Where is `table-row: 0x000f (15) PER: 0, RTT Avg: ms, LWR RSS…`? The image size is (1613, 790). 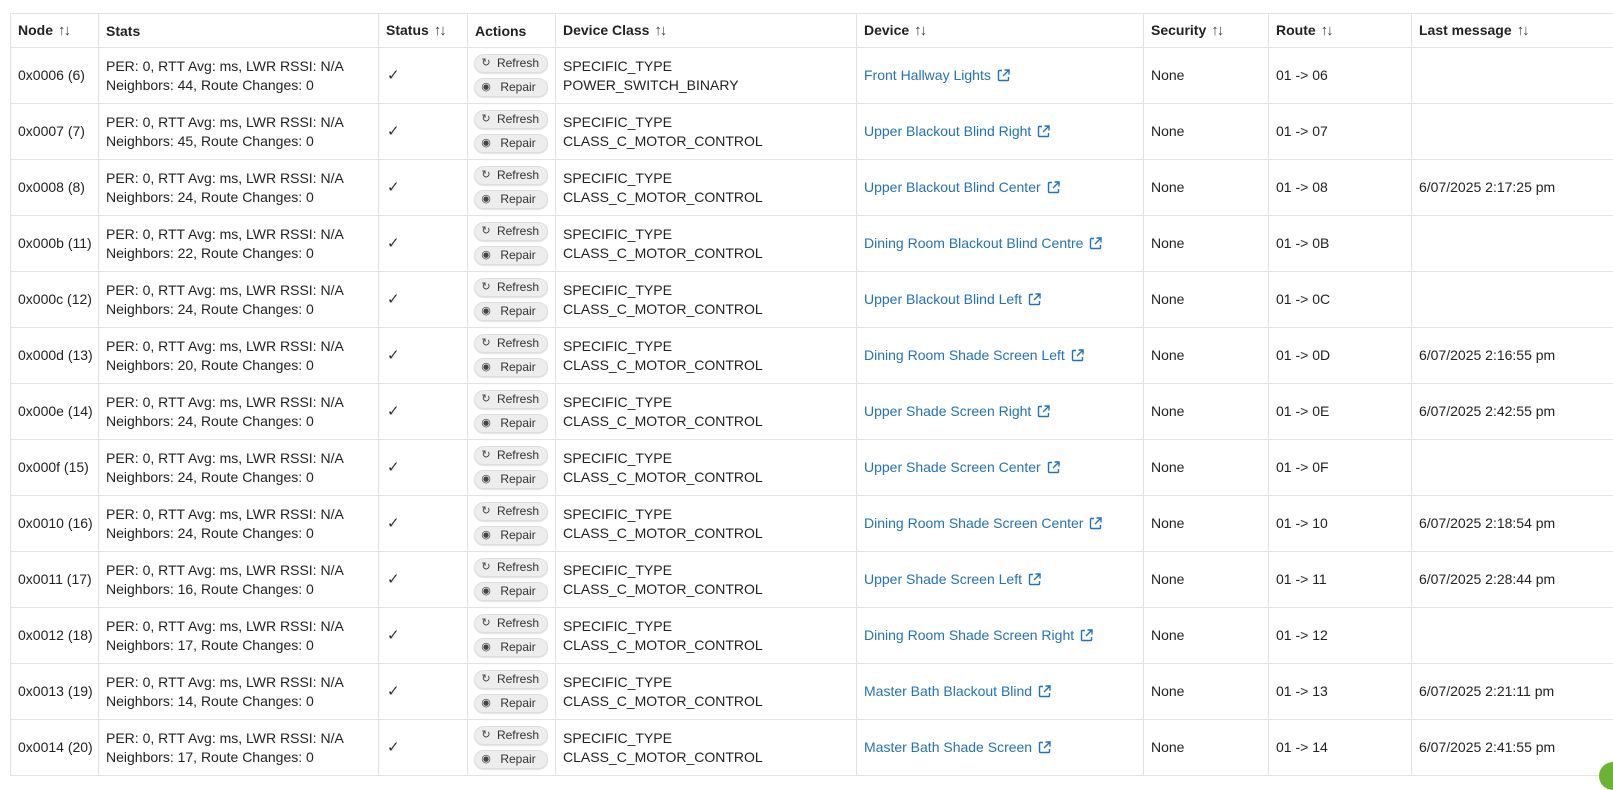 table-row: 0x000f (15) PER: 0, RTT Avg: ms, LWR RSS… is located at coordinates (812, 468).